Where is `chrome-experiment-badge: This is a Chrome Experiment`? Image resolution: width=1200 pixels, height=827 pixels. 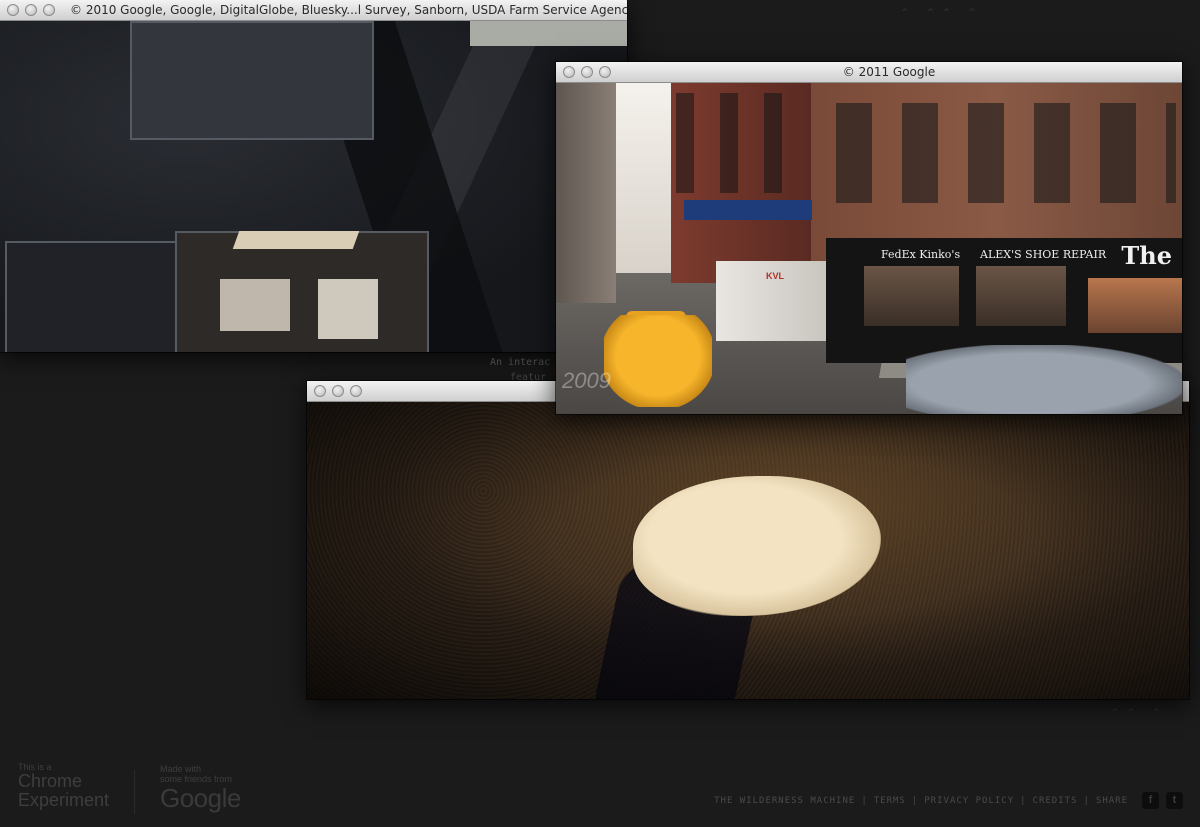 chrome-experiment-badge: This is a Chrome Experiment is located at coordinates (63, 786).